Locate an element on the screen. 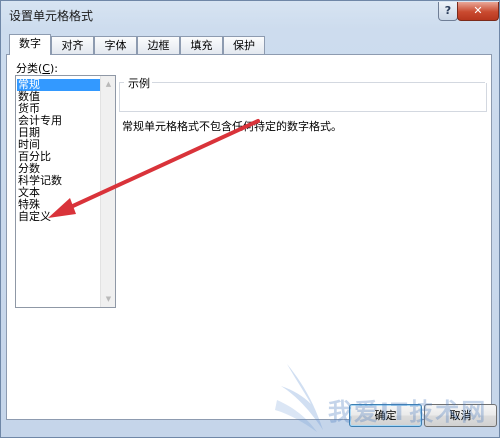 Image resolution: width=500 pixels, height=438 pixels. close-icon: ✕ is located at coordinates (478, 10).